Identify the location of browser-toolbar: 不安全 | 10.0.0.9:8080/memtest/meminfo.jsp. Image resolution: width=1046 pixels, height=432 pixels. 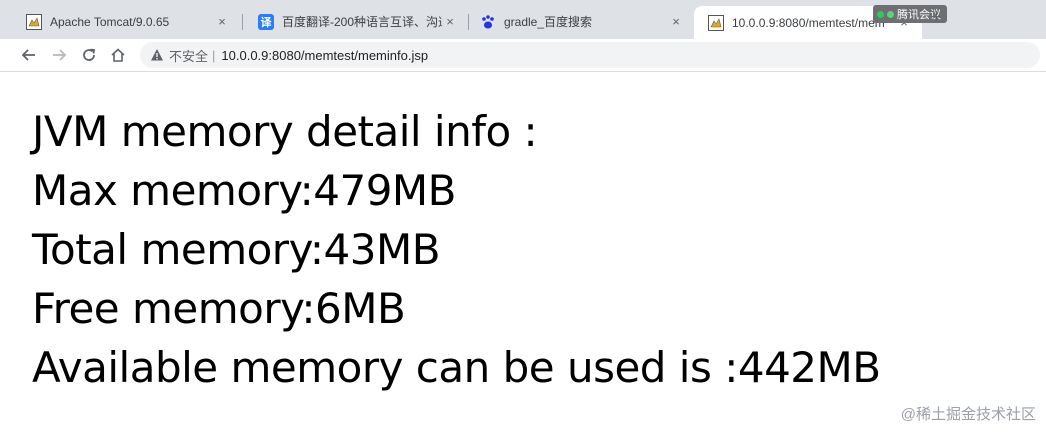
(523, 55).